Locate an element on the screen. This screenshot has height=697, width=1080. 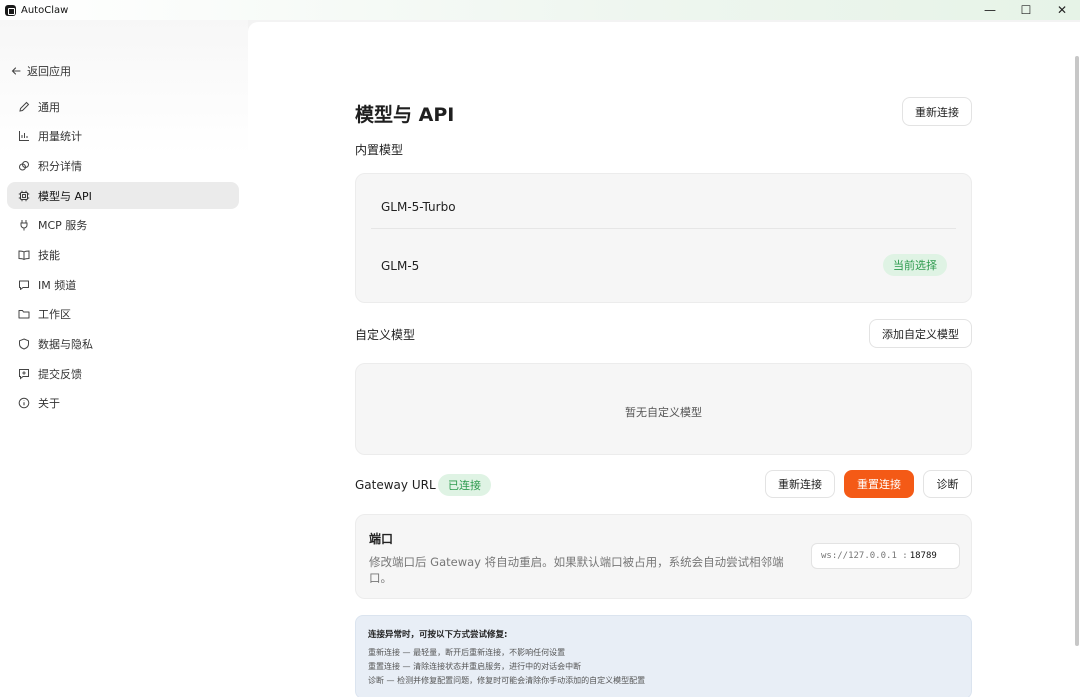
model-option-glm-5-turbo: GLM-5-Turbo is located at coordinates (418, 207).